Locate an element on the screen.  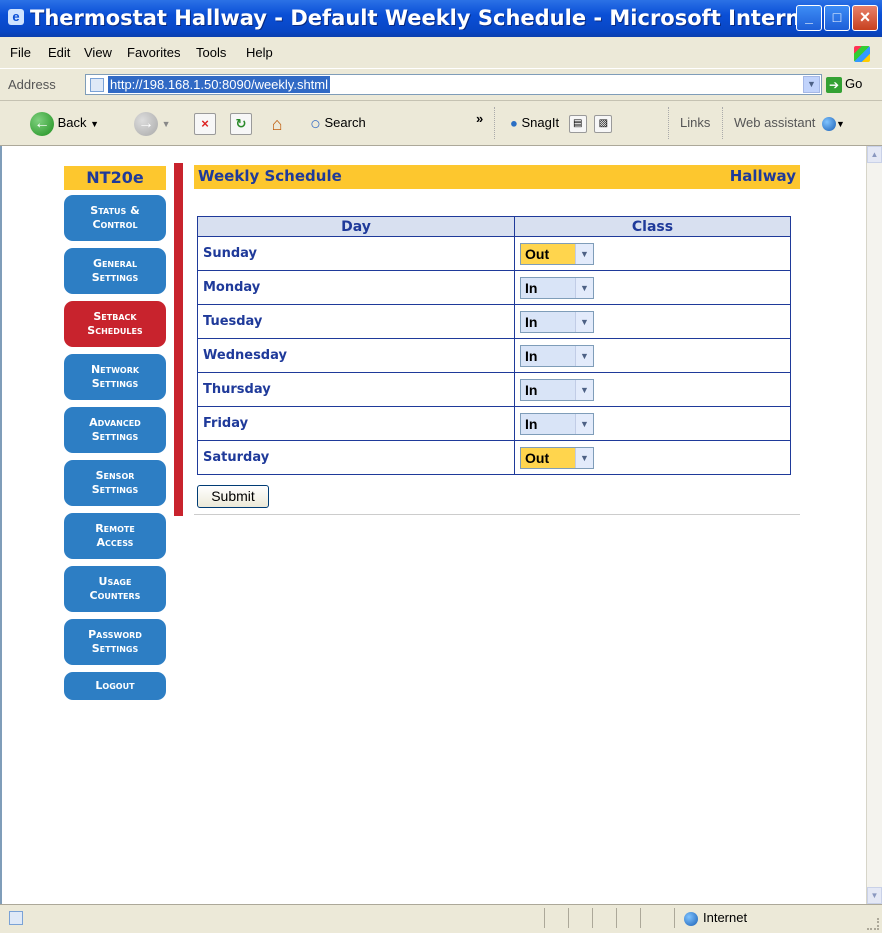
home-button: ⌂ is located at coordinates (277, 123).